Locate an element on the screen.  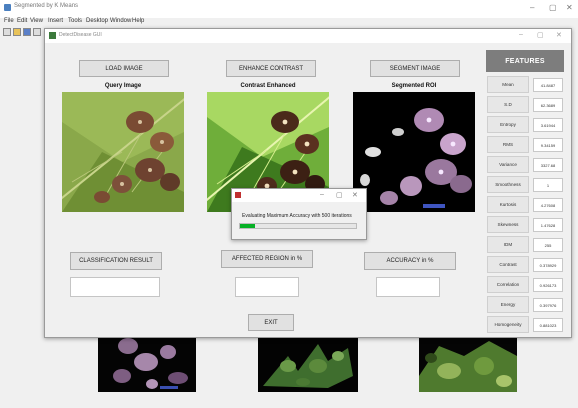
progress-maximize-icon: ▢ is located at coordinates (339, 195).